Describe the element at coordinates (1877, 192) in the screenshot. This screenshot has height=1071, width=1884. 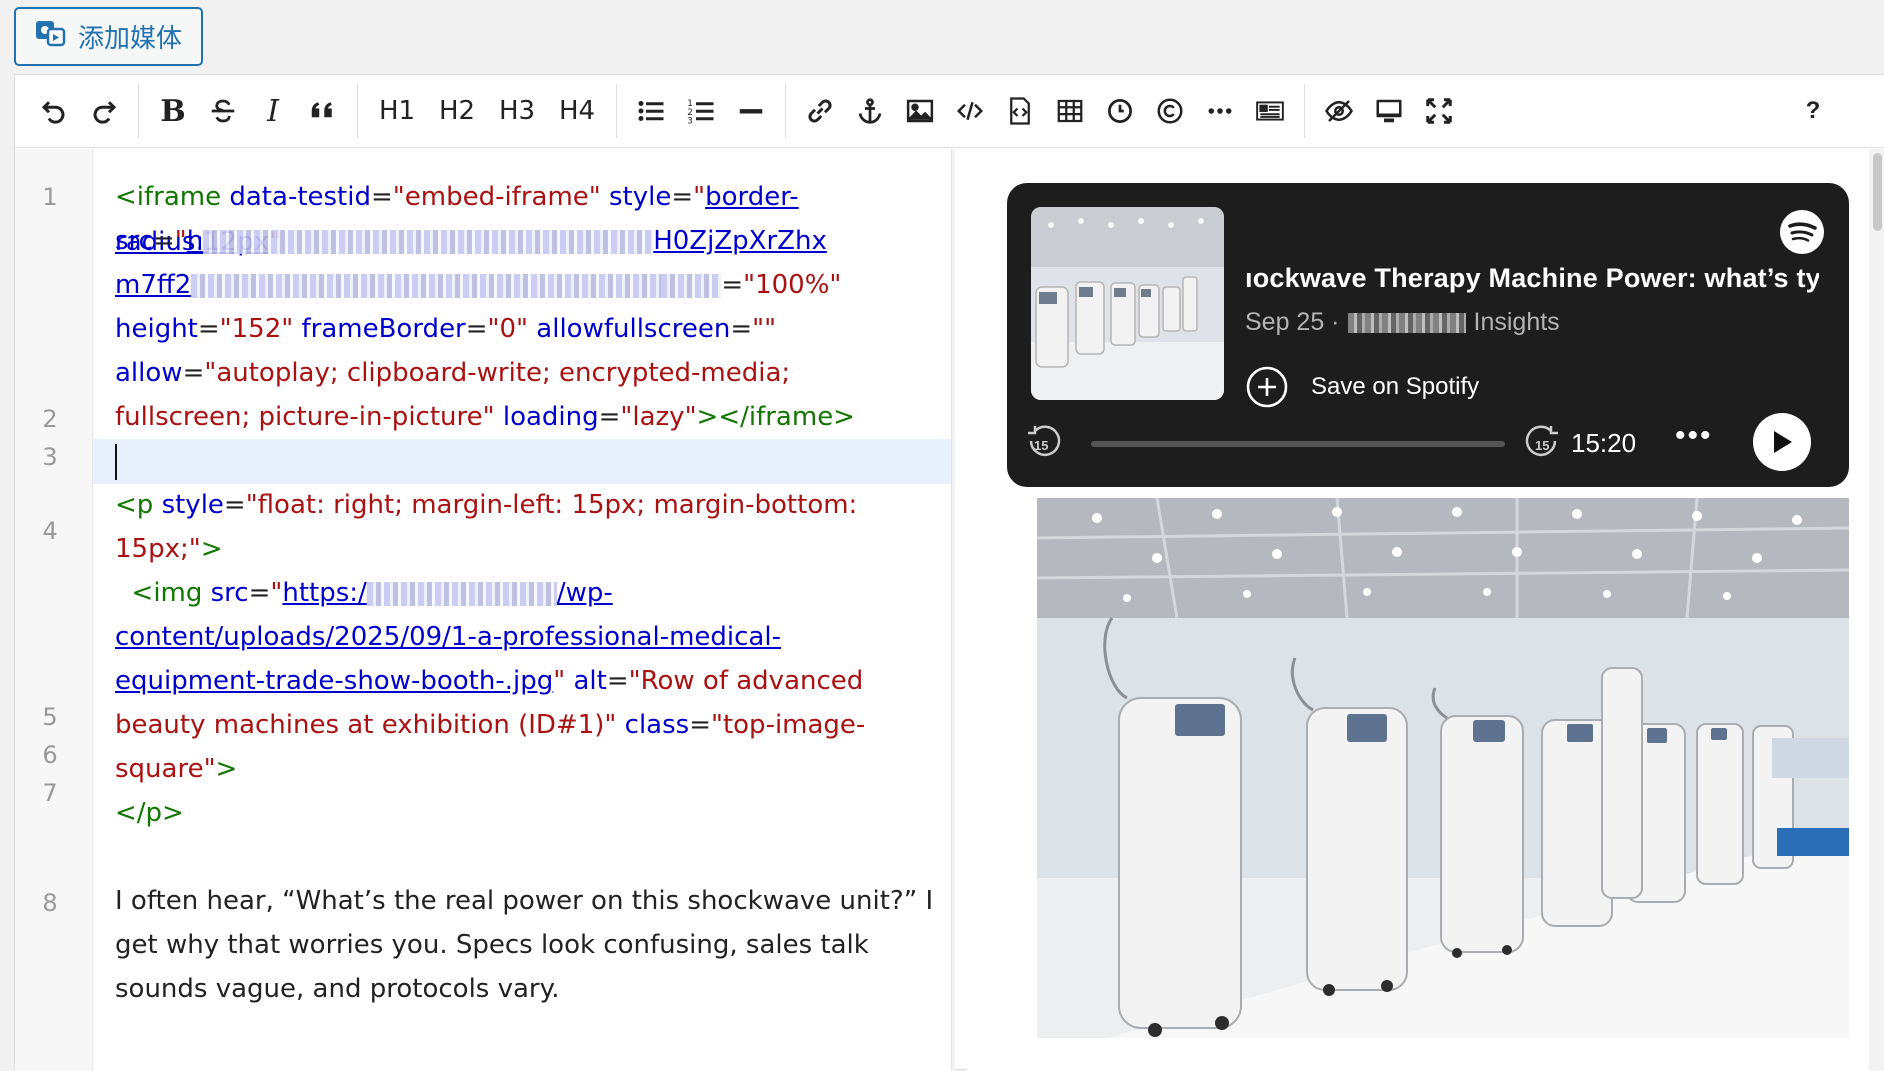
I see `scrollbar-thumb` at that location.